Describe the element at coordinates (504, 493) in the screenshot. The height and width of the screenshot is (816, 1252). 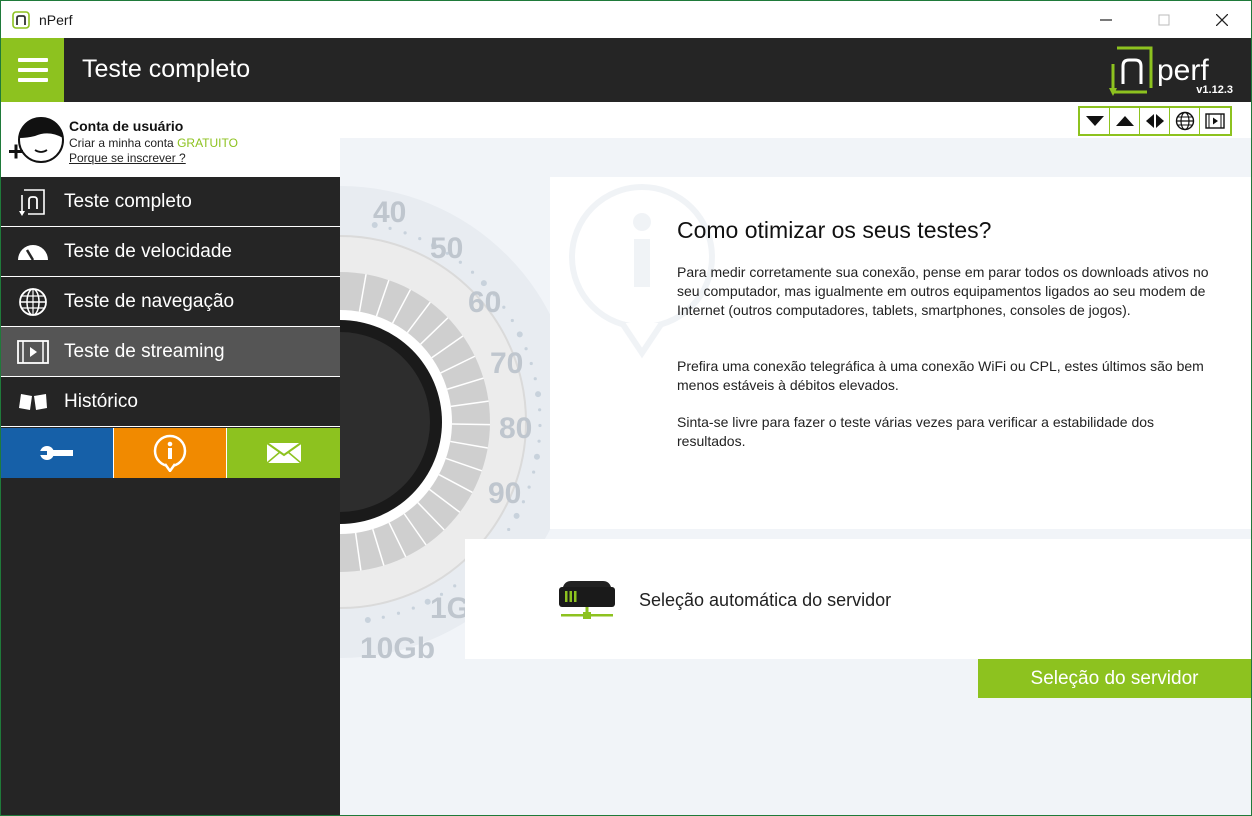
I see `gauge-label: 90` at that location.